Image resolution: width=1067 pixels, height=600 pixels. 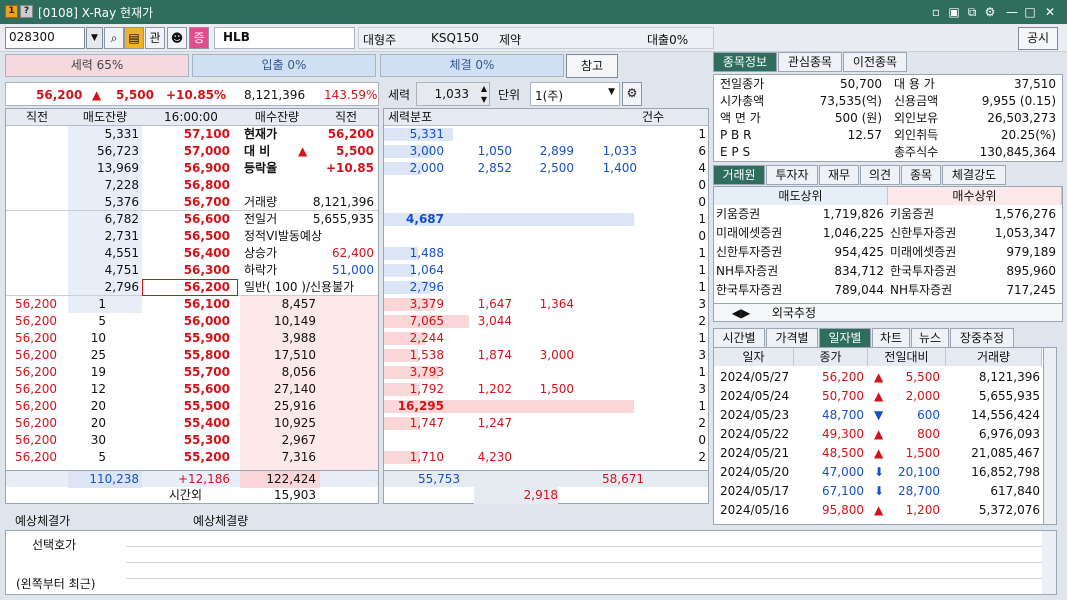 What do you see at coordinates (888, 271) in the screenshot?
I see `broker-row: NH투자증권 834,712 한국투자증권 895,960` at bounding box center [888, 271].